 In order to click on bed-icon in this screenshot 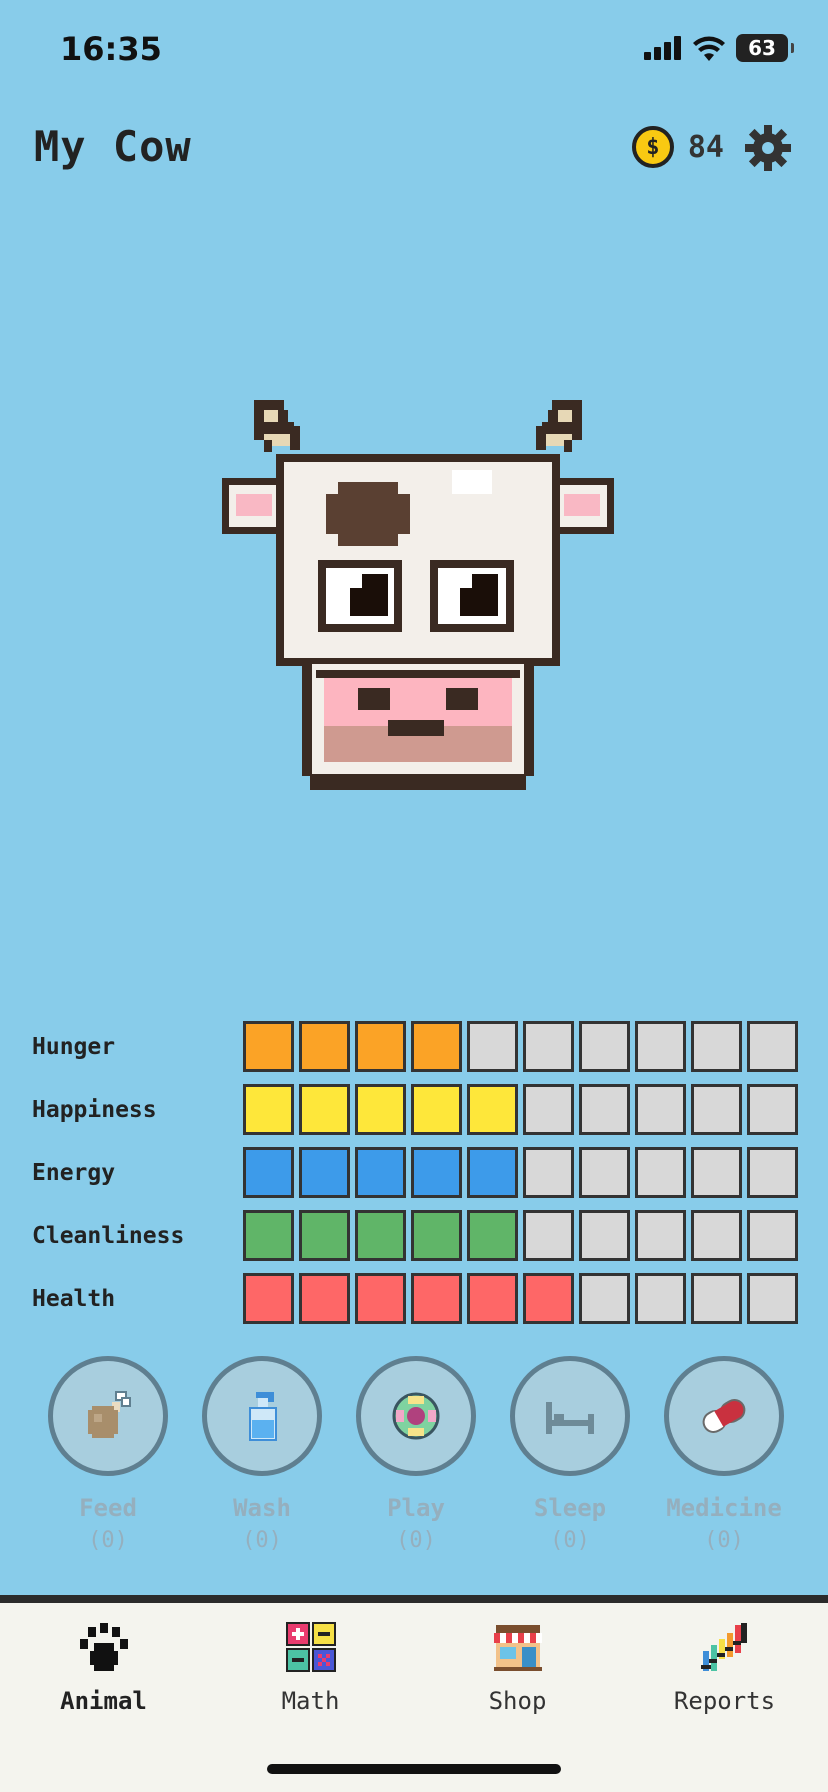, I will do `click(570, 1418)`.